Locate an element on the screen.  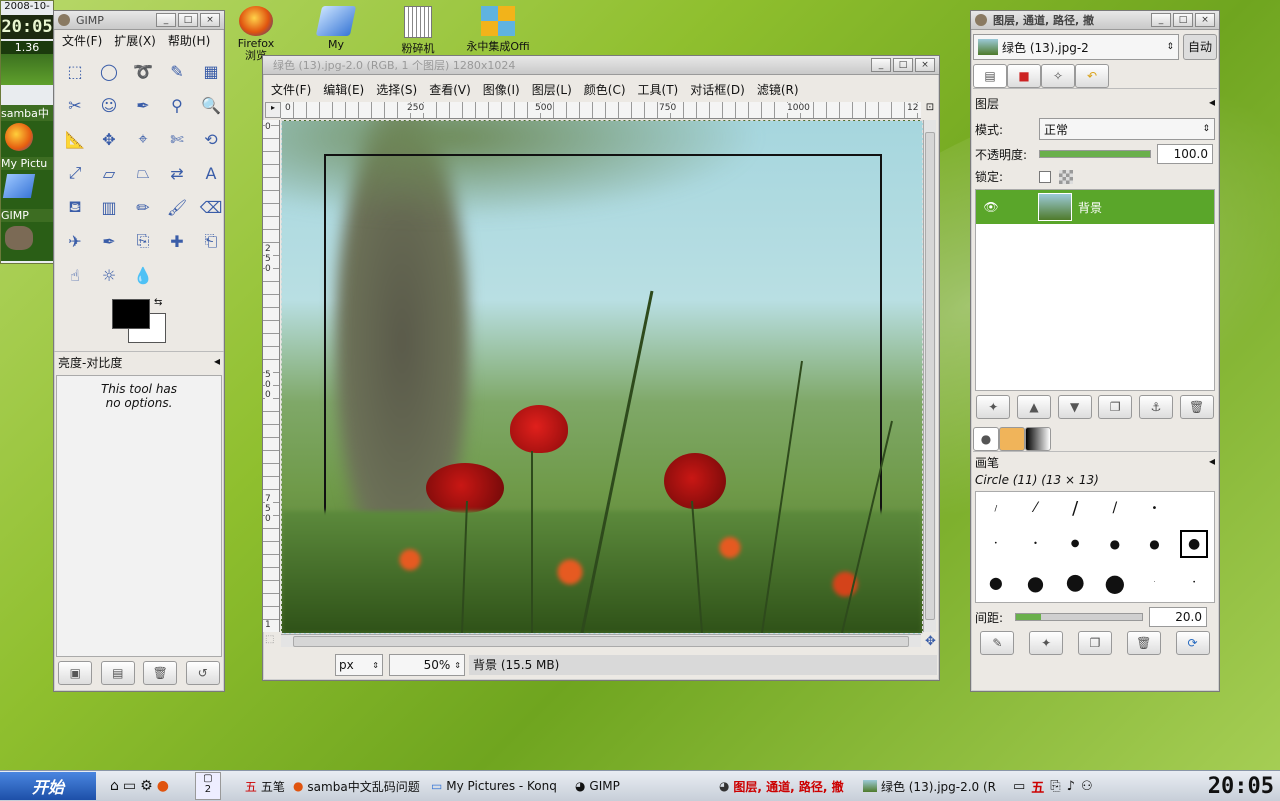
foreground-select-tool-icon: ☺ is located at coordinates (109, 105).